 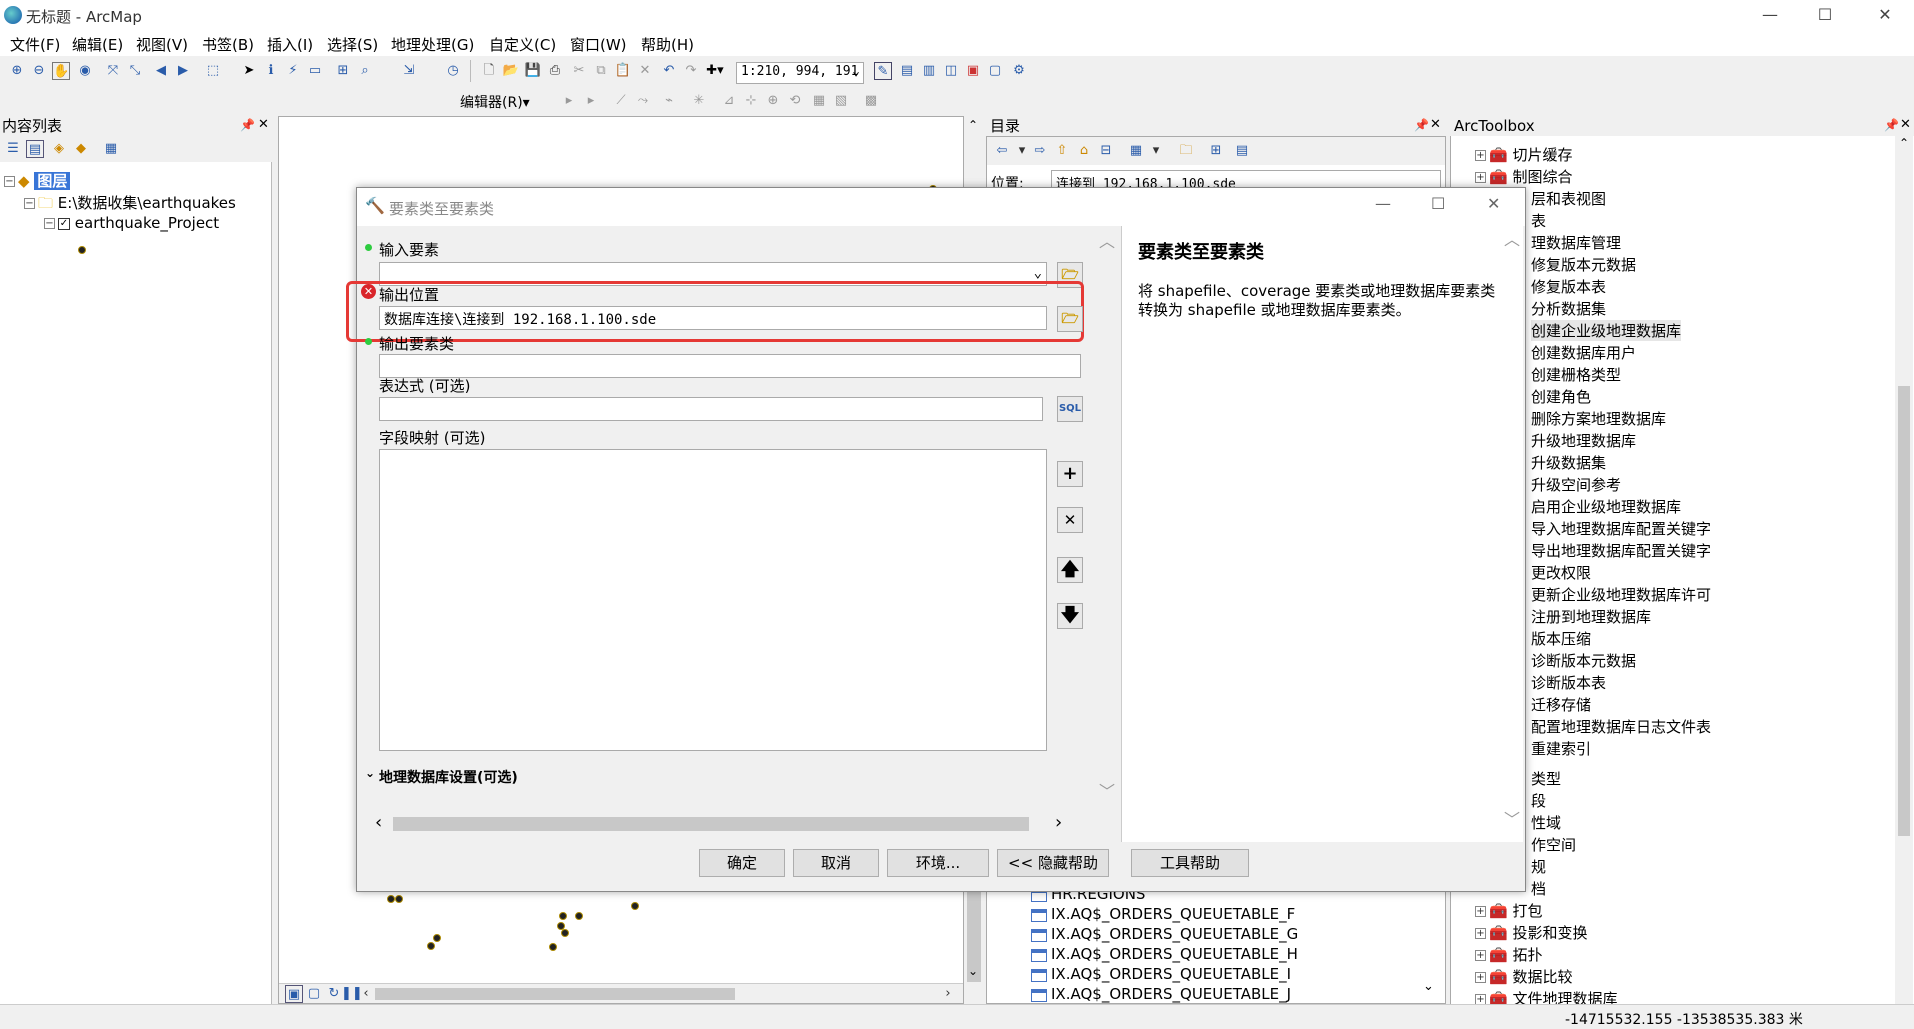 I want to click on tool-item: 启用企业级地理数据库, so click(x=1606, y=506).